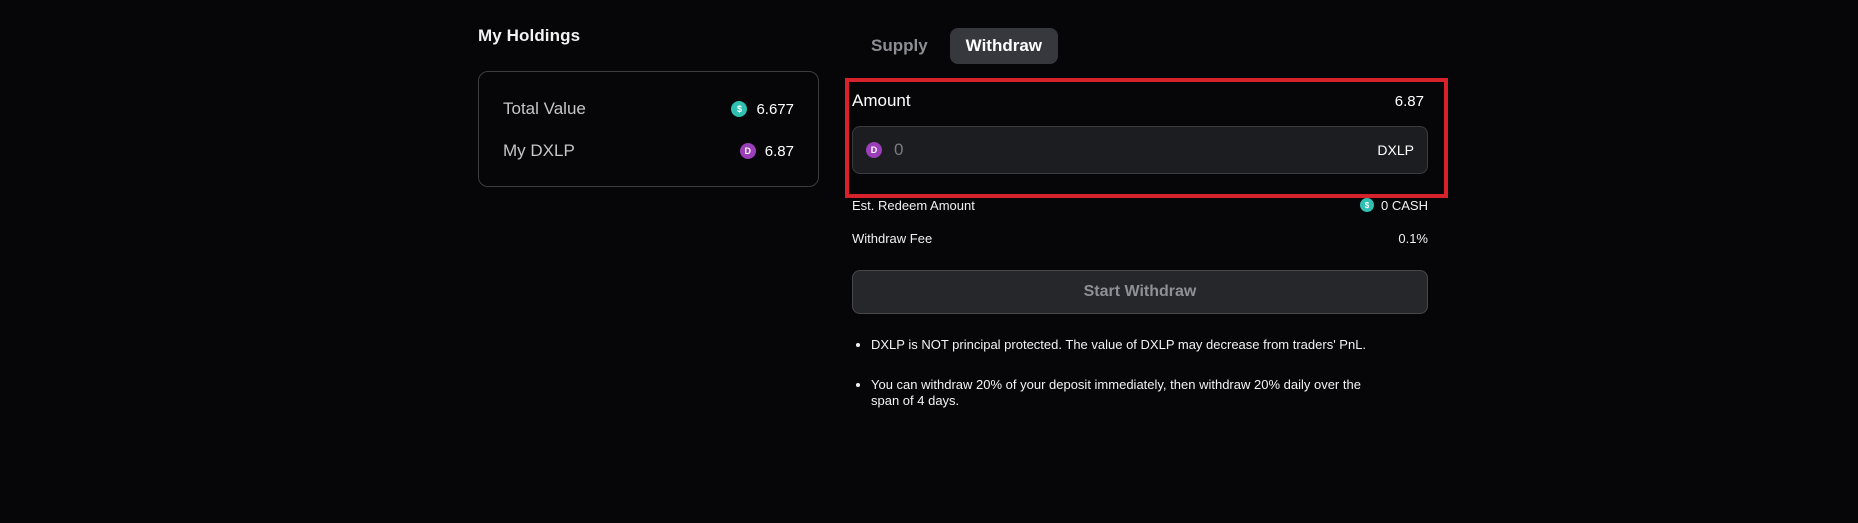 The image size is (1858, 523). I want to click on holdings-title: My Holdings, so click(529, 35).